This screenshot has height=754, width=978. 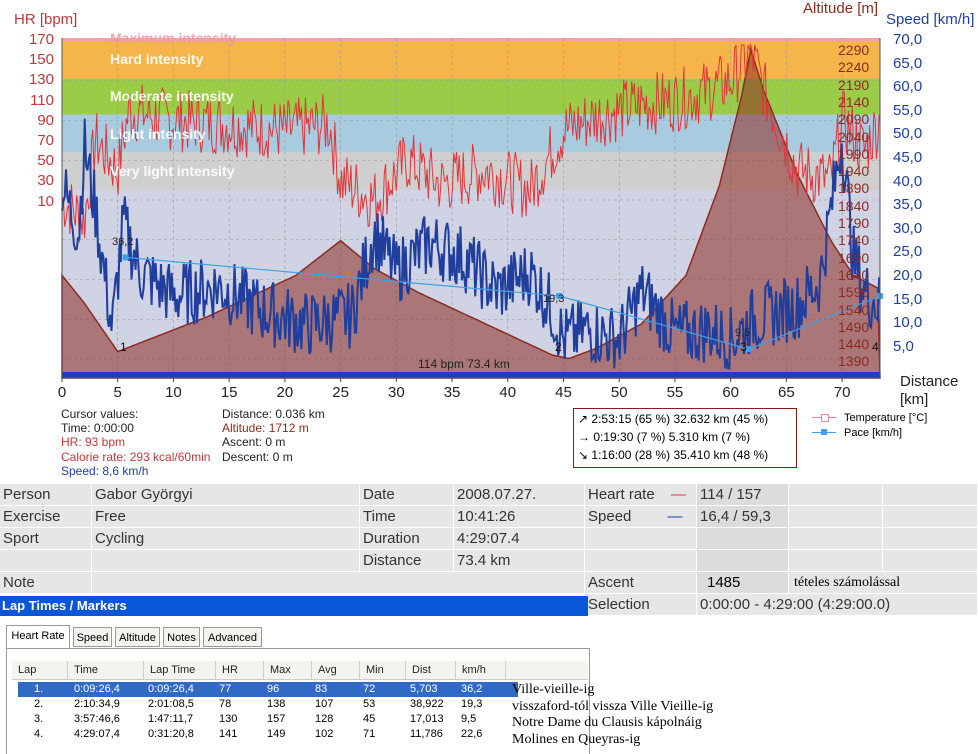 What do you see at coordinates (641, 583) in the screenshot?
I see `ascent-label: Ascent` at bounding box center [641, 583].